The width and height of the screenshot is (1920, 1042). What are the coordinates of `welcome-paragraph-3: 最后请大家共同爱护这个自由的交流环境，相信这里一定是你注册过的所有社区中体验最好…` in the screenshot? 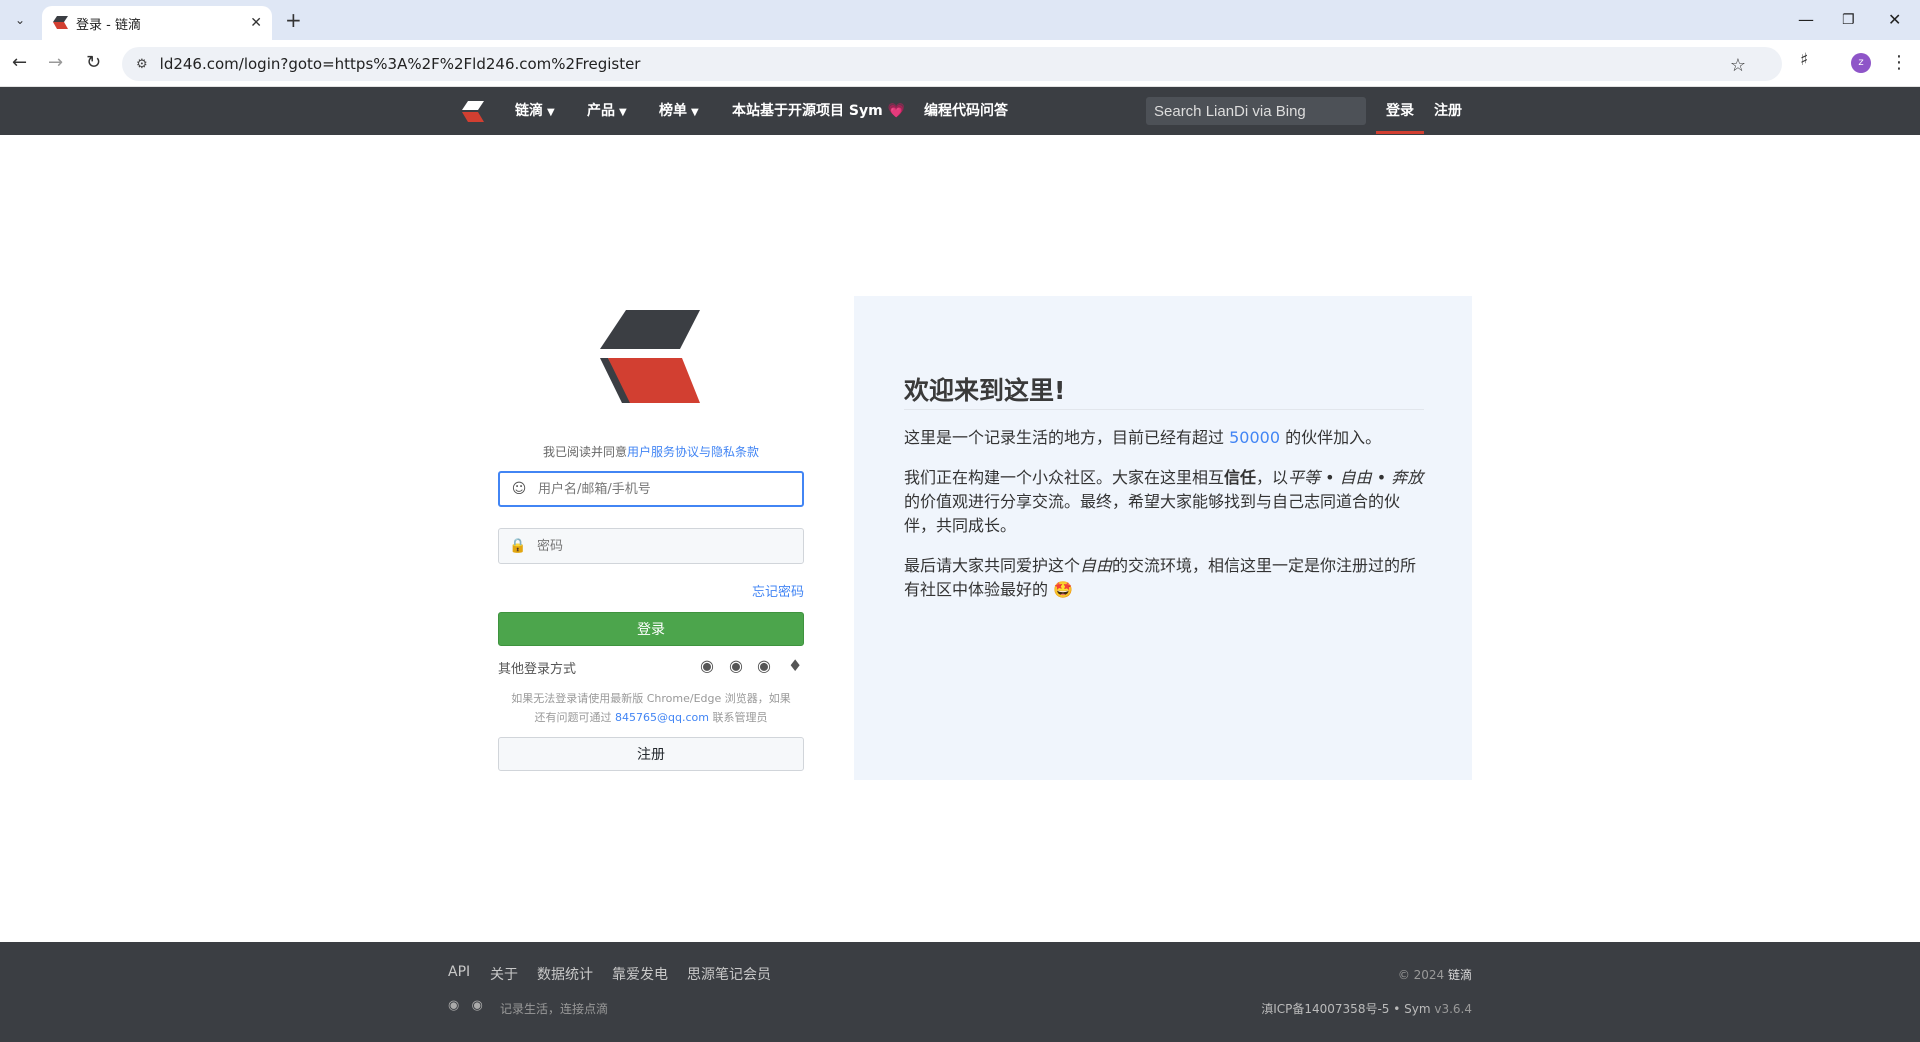 It's located at (1160, 577).